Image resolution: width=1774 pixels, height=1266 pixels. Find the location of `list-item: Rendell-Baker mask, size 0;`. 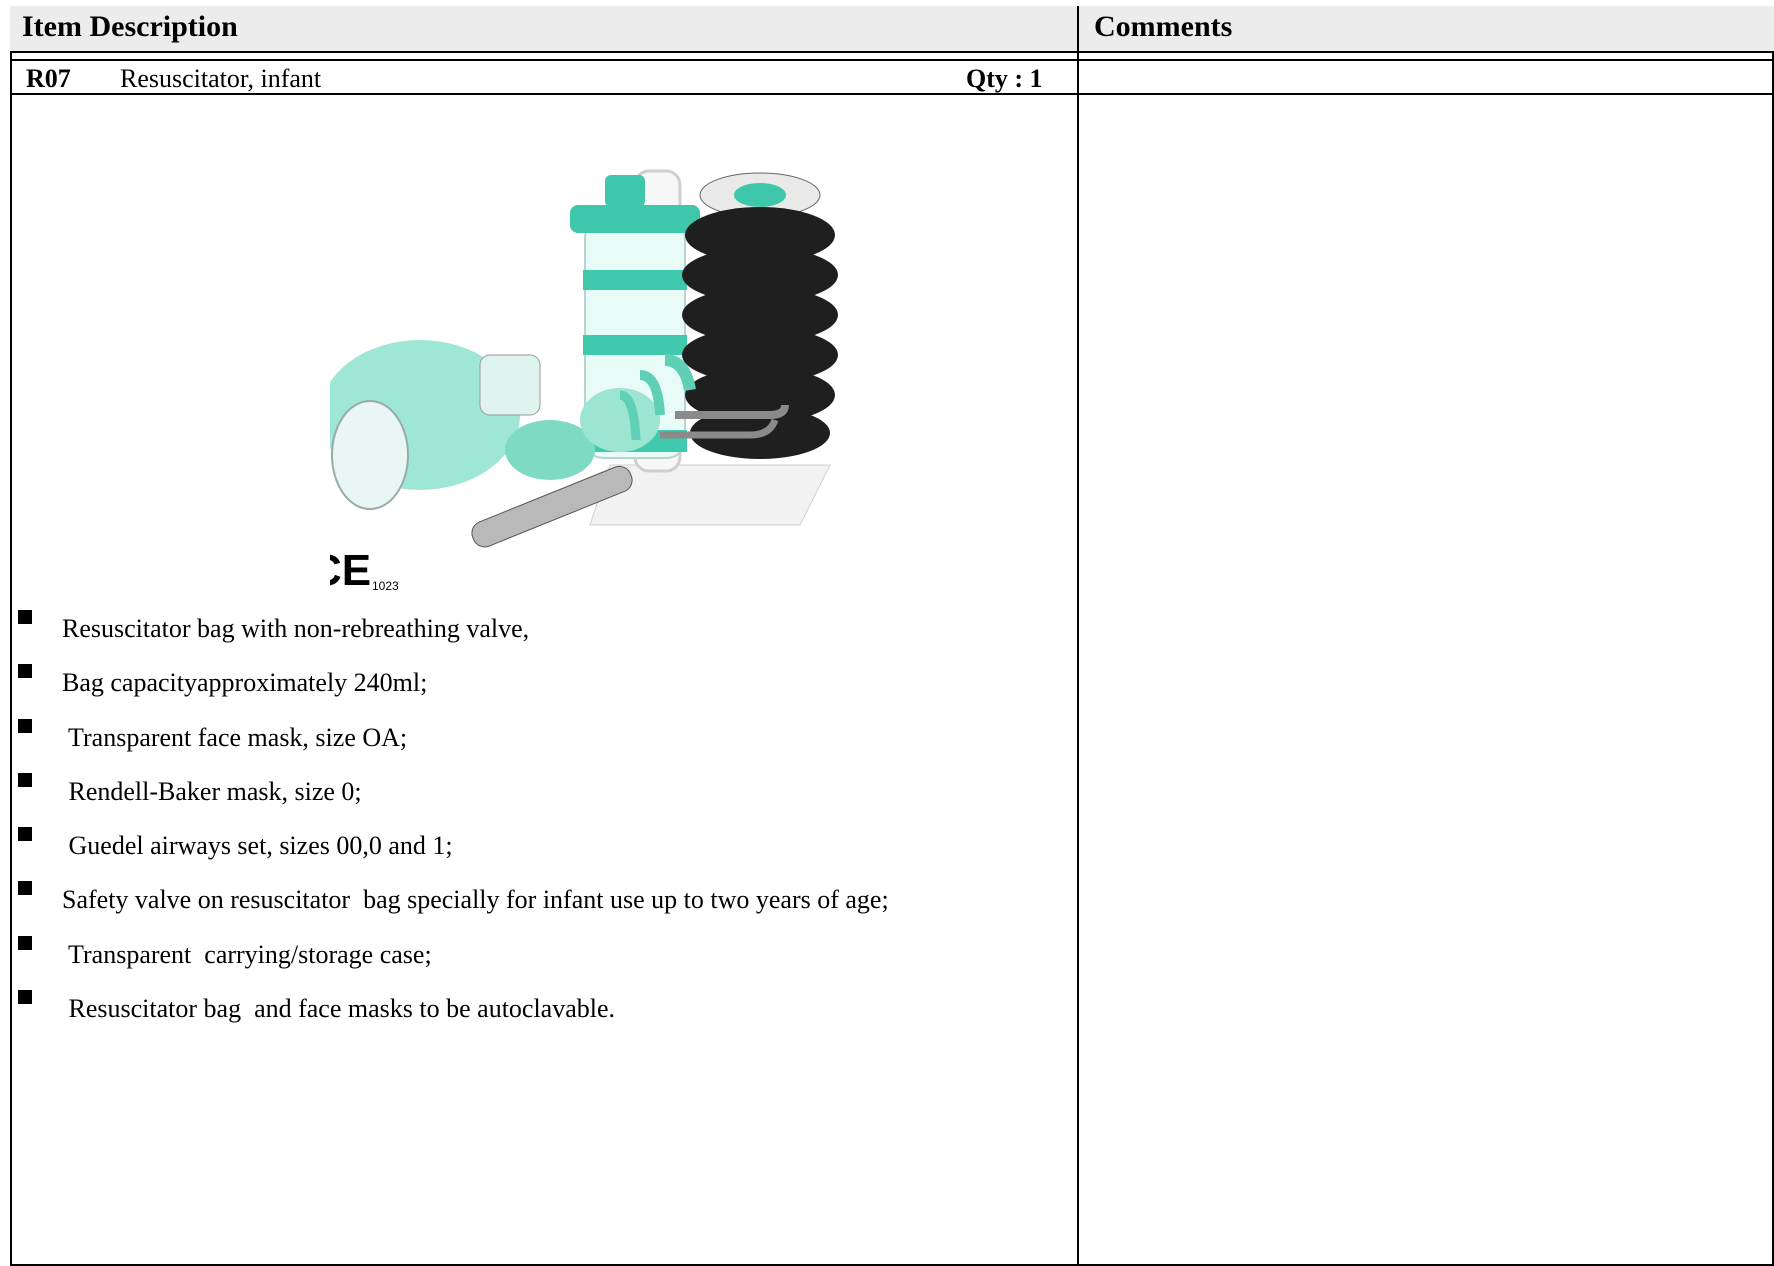

list-item: Rendell-Baker mask, size 0; is located at coordinates (538, 798).